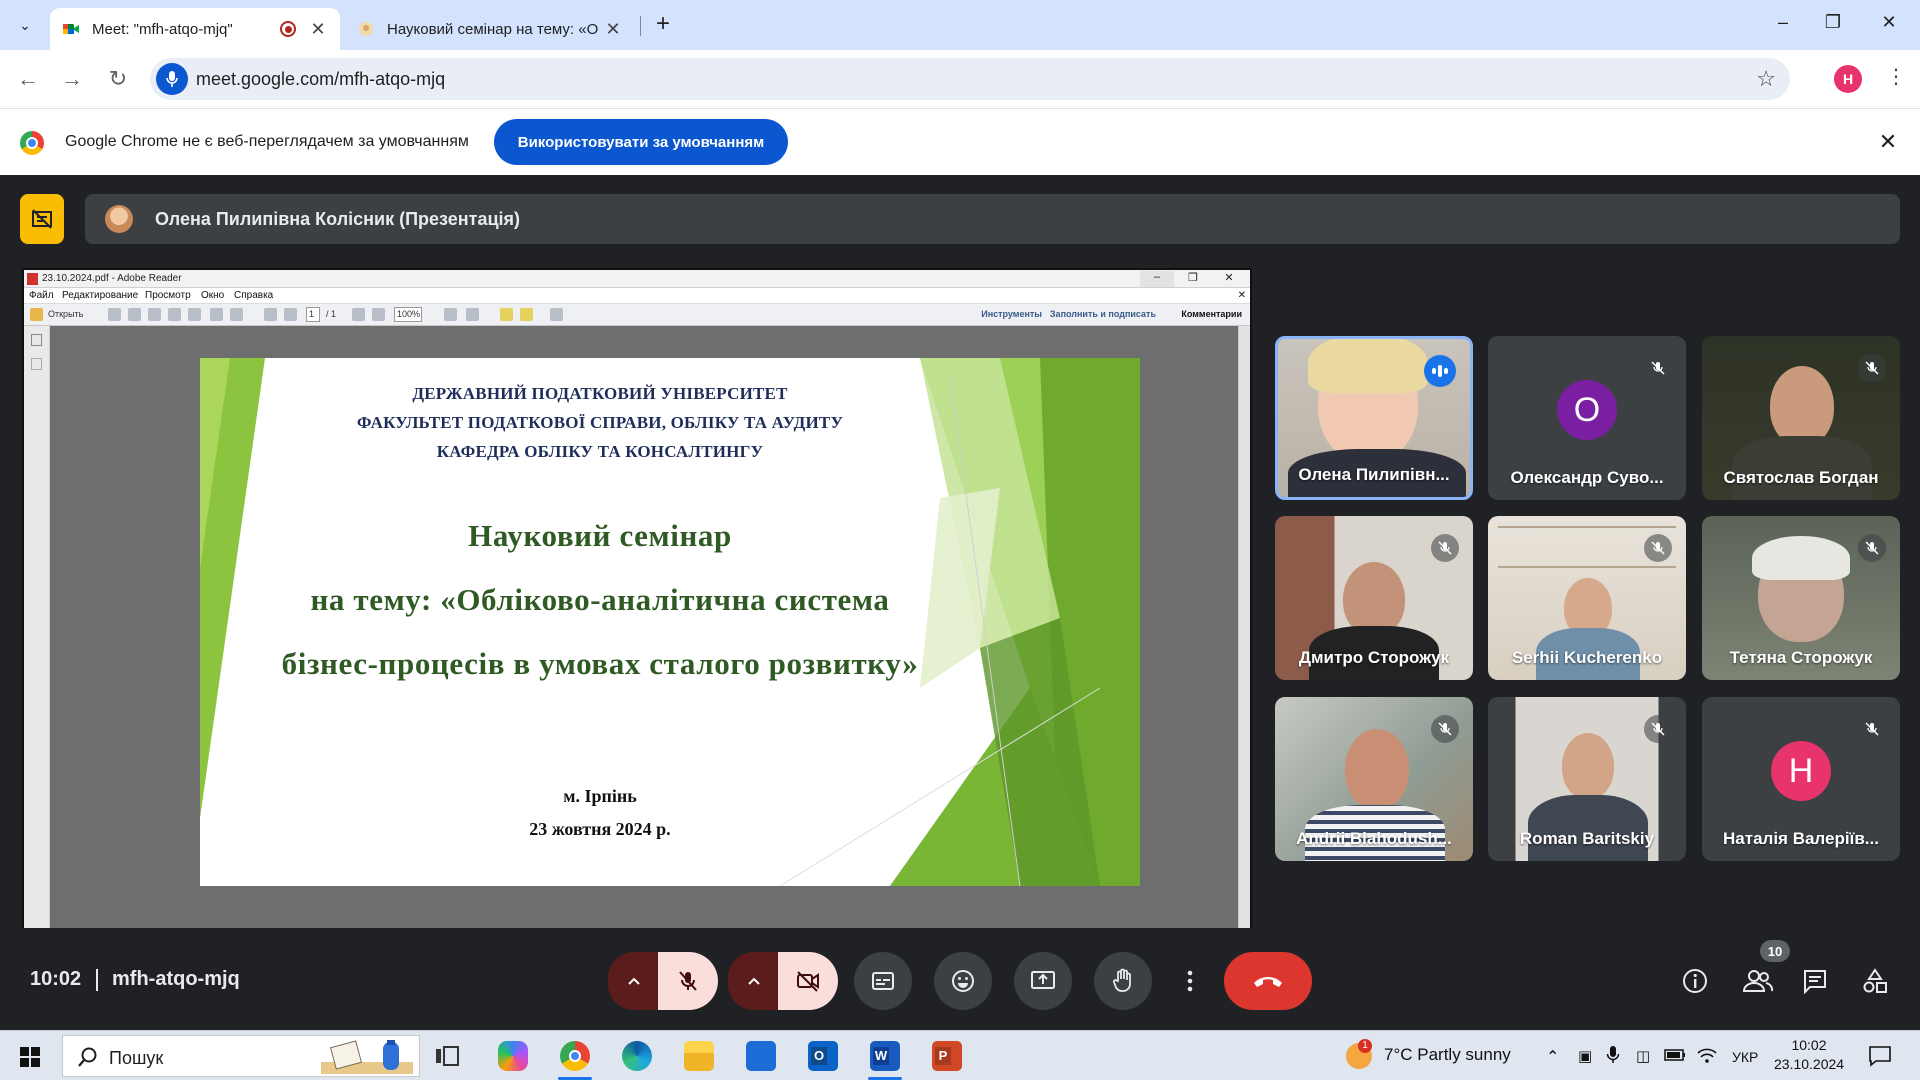 The width and height of the screenshot is (1920, 1080). What do you see at coordinates (118, 79) in the screenshot?
I see `reload-icon: ↻` at bounding box center [118, 79].